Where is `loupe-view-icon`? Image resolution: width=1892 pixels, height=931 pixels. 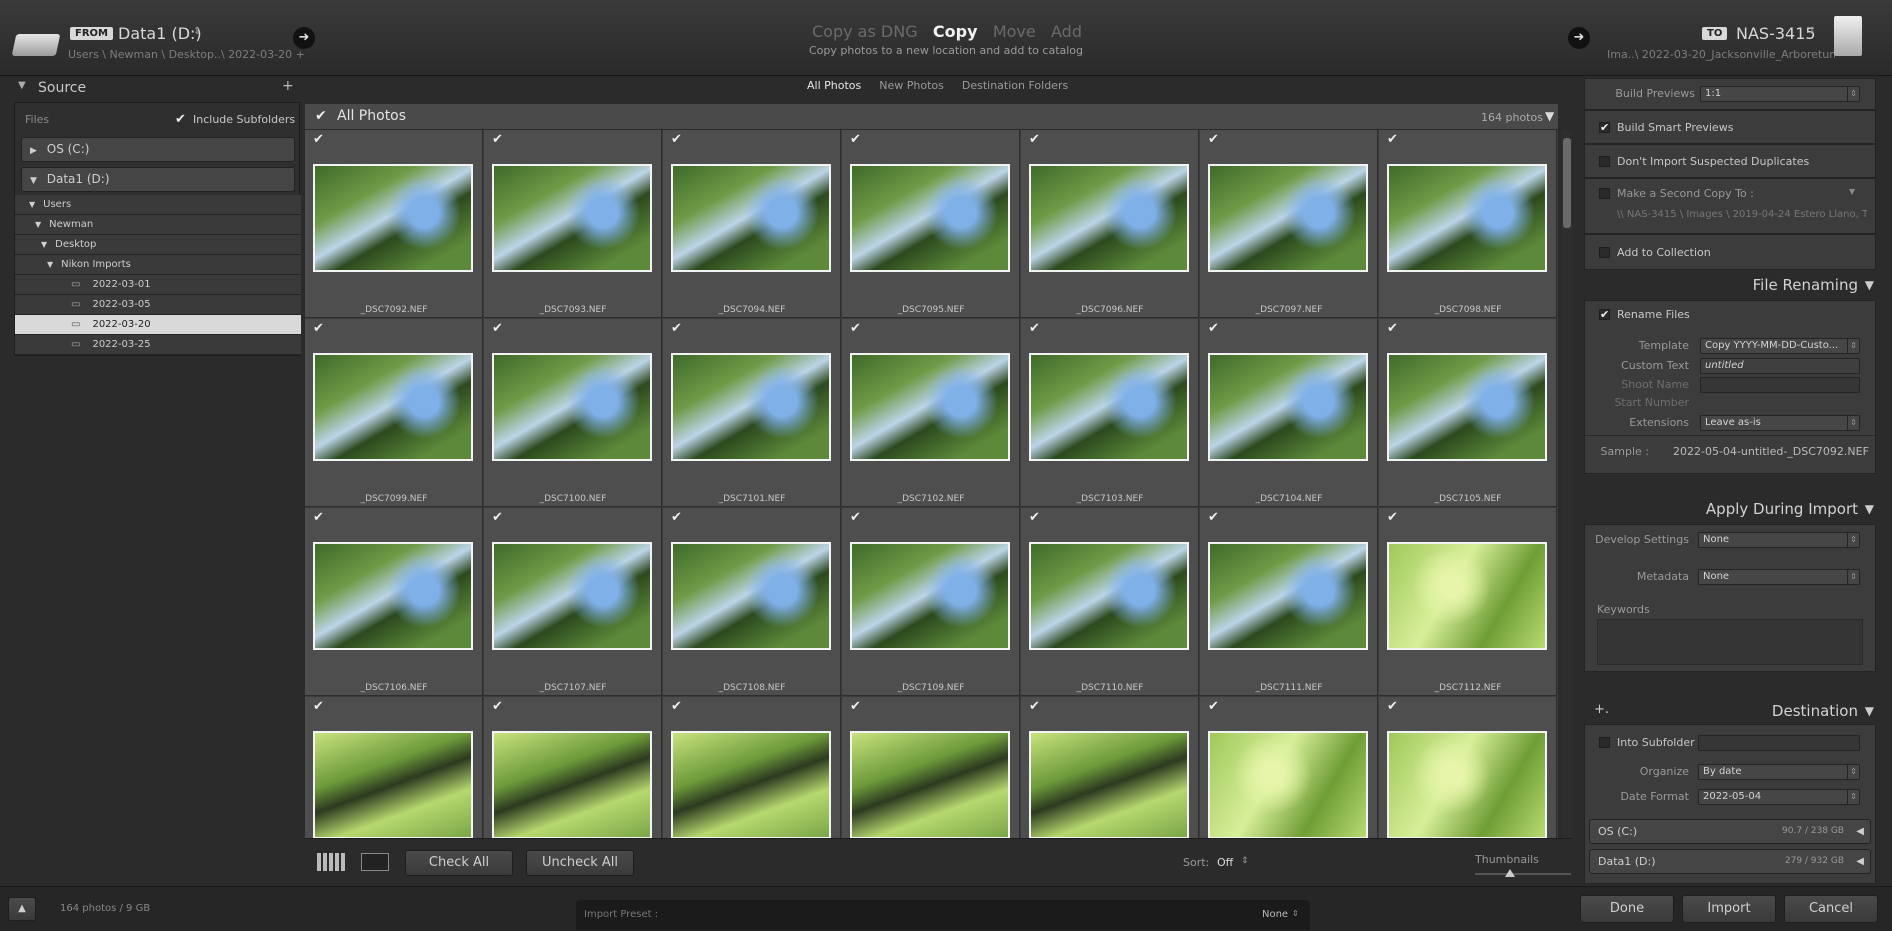 loupe-view-icon is located at coordinates (375, 862).